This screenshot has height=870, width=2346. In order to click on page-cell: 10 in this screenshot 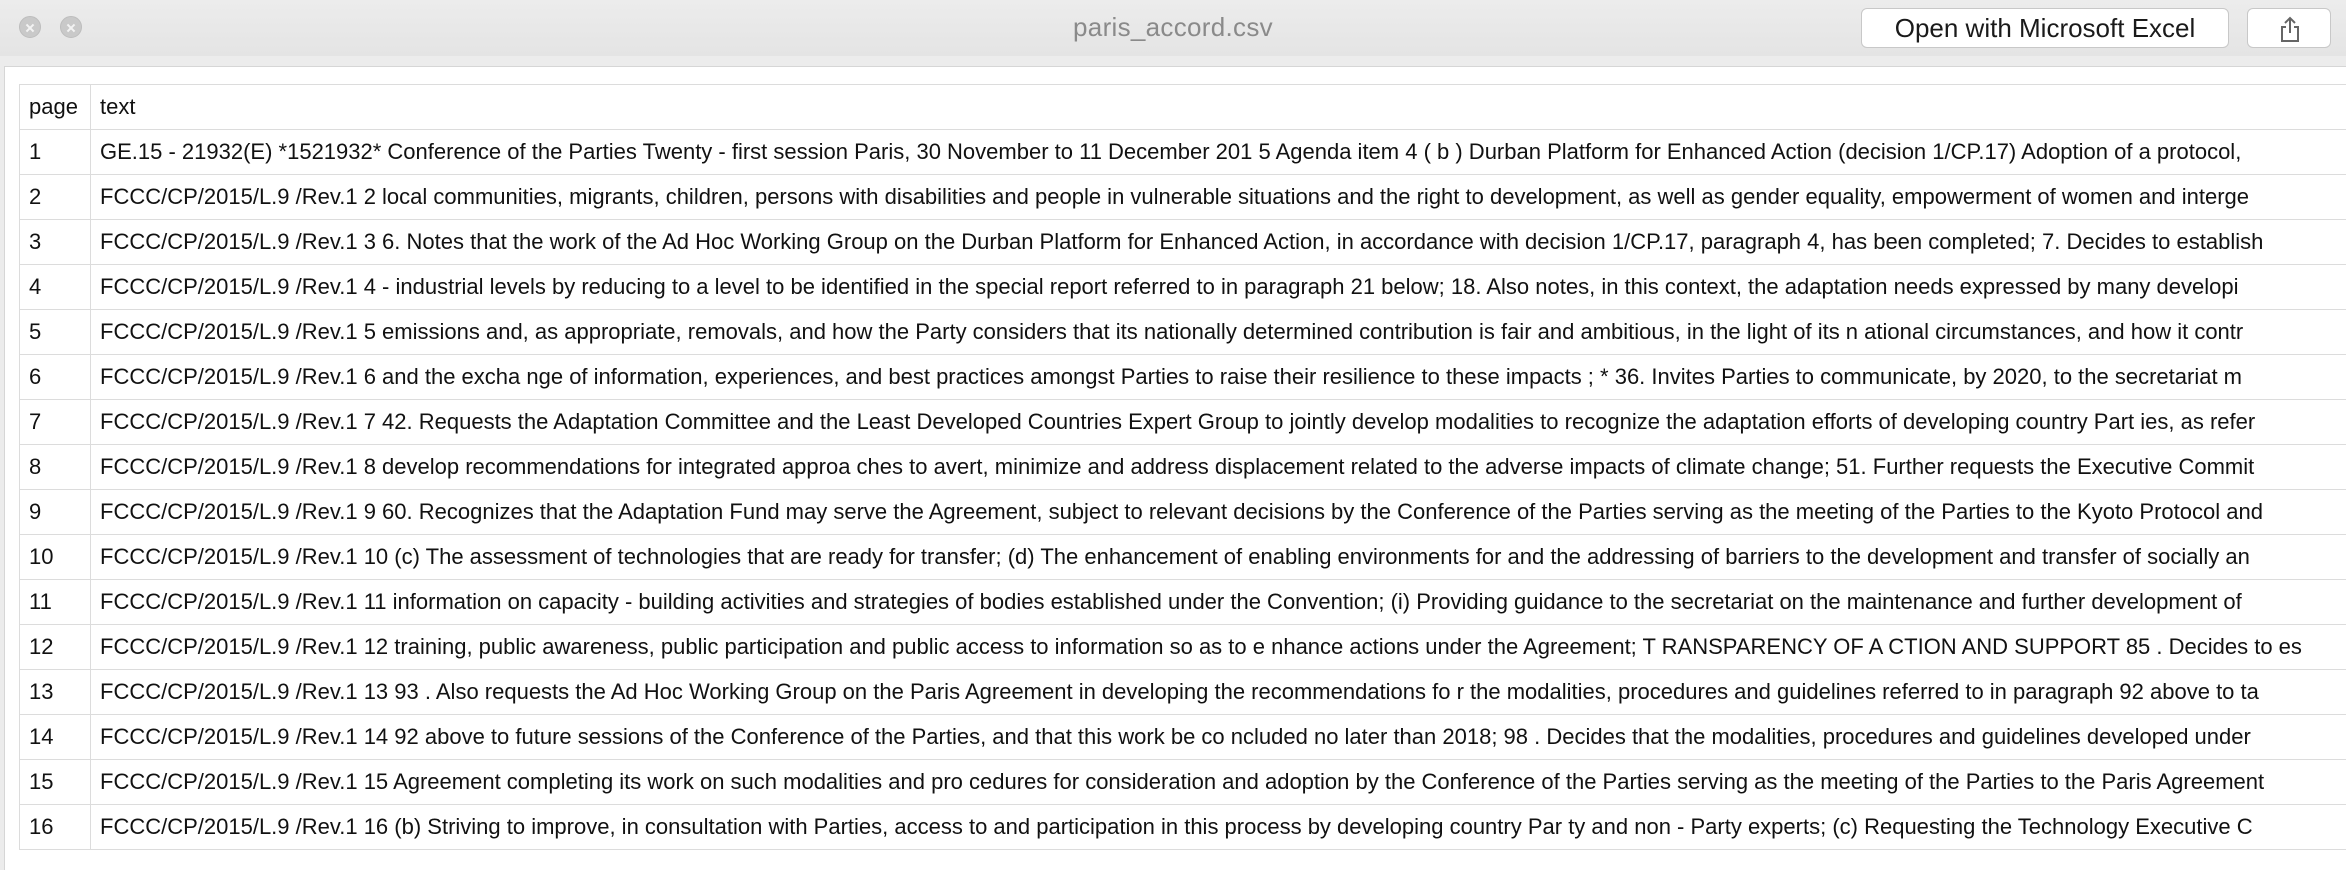, I will do `click(55, 557)`.